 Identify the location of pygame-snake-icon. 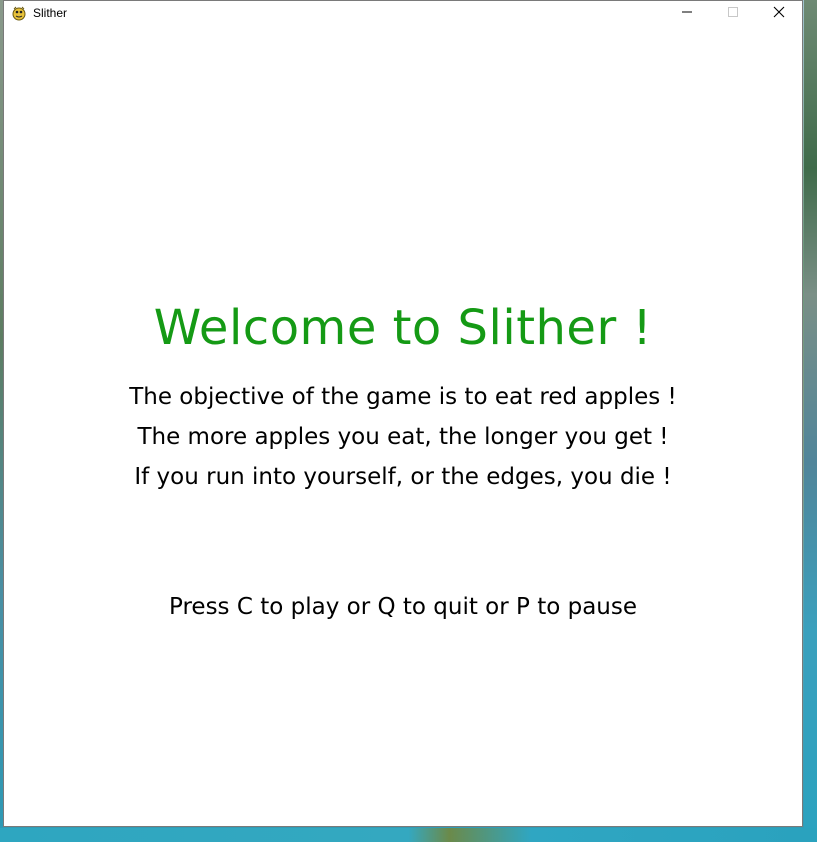
(19, 13).